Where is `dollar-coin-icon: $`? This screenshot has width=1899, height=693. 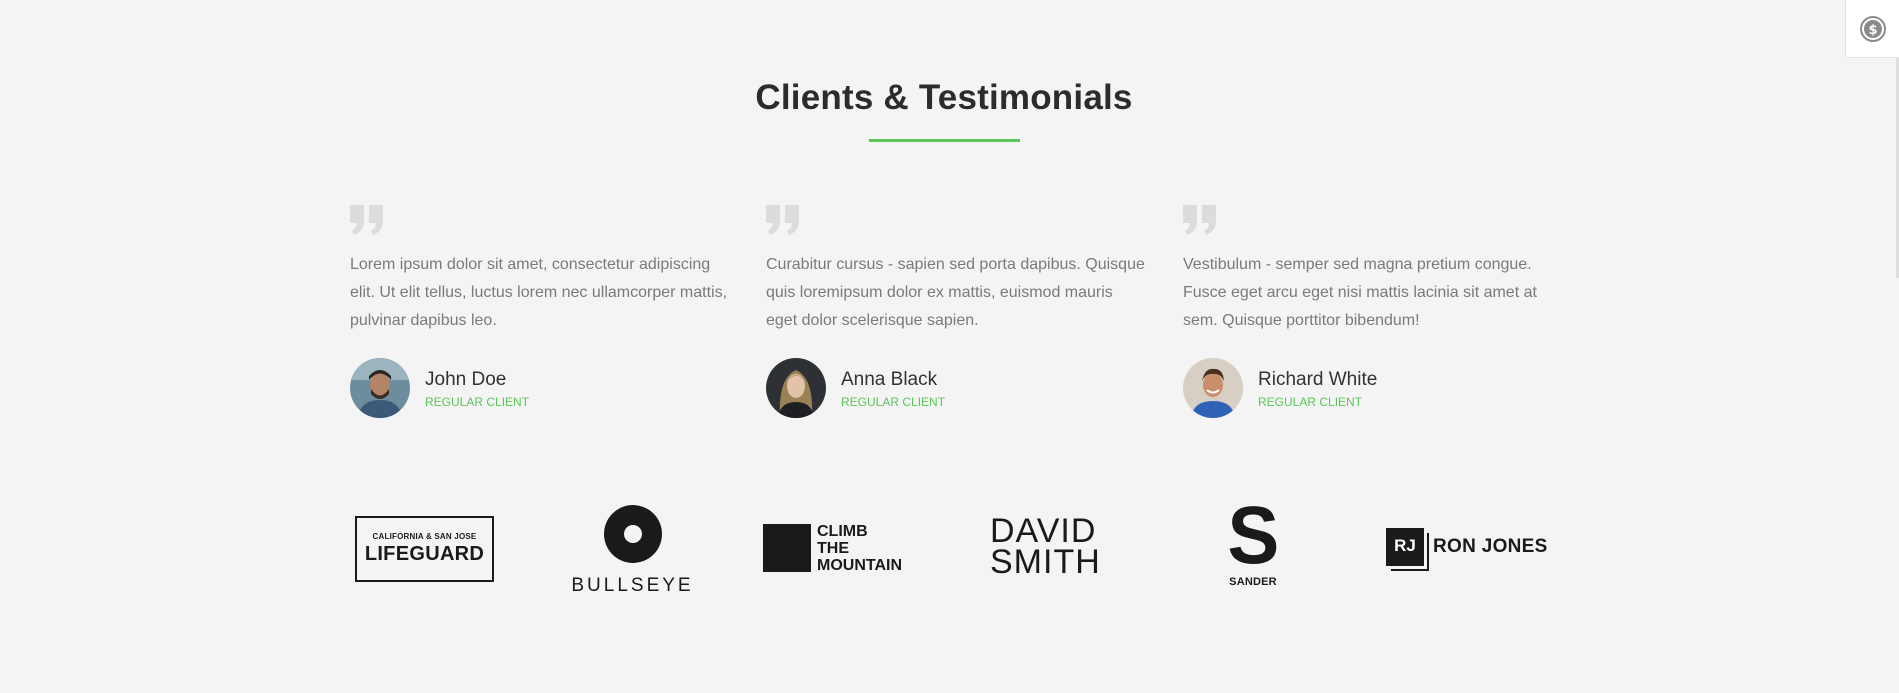 dollar-coin-icon: $ is located at coordinates (1872, 28).